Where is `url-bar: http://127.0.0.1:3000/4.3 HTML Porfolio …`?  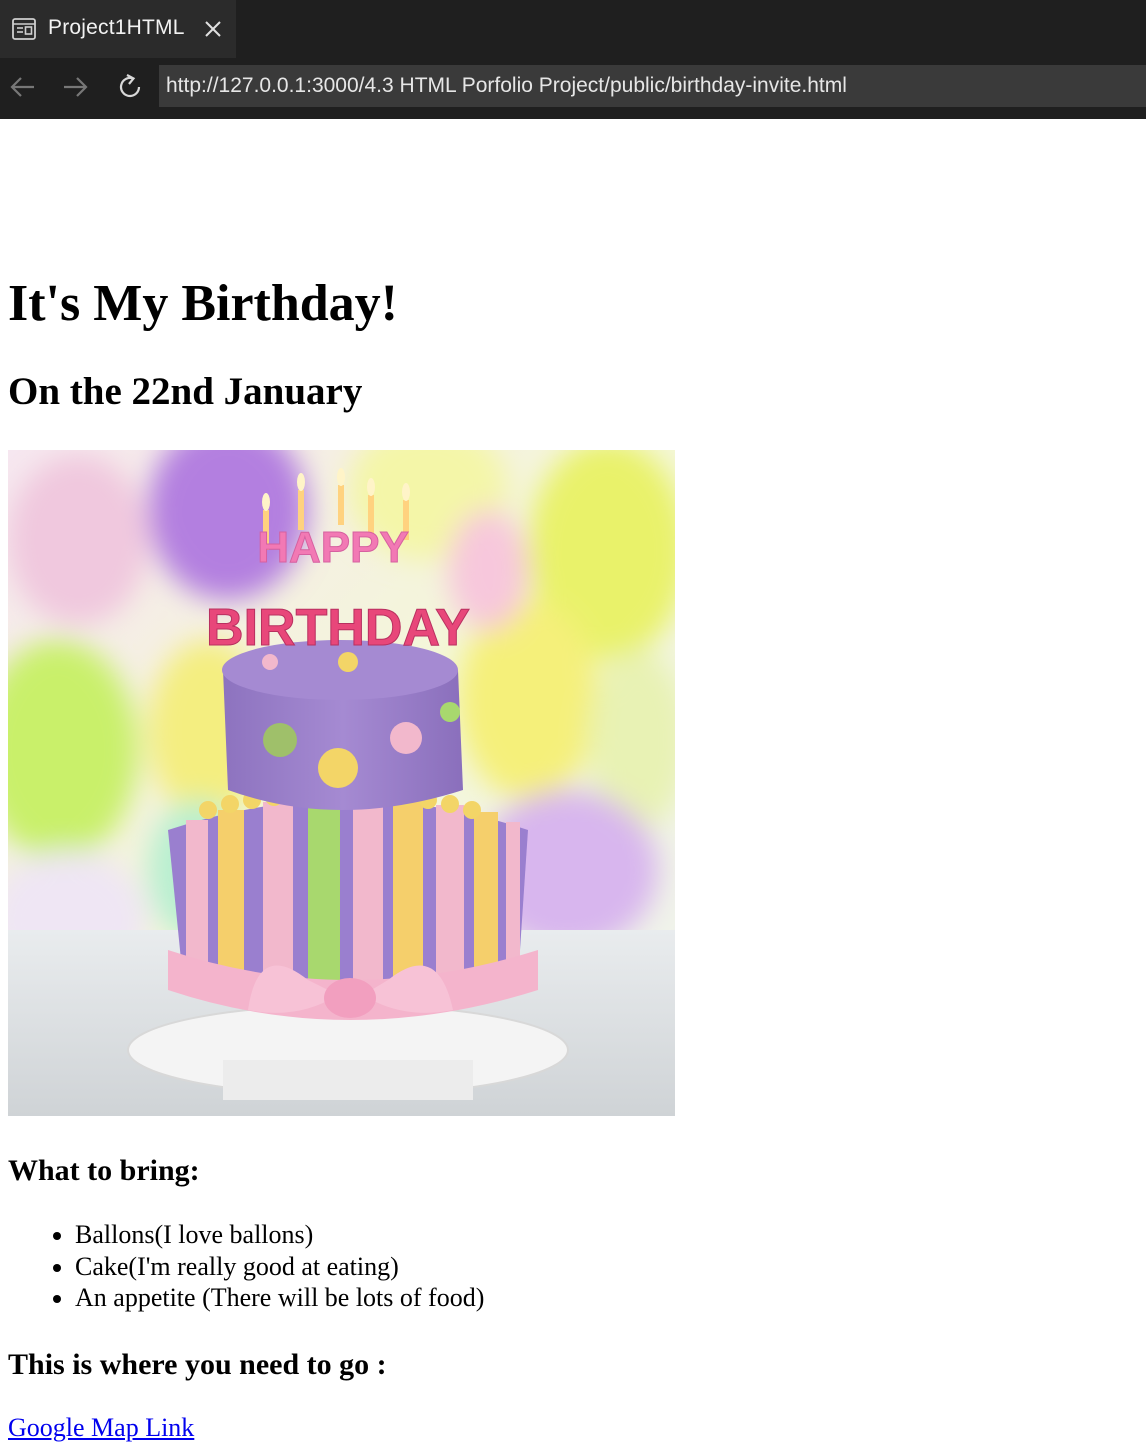
url-bar: http://127.0.0.1:3000/4.3 HTML Porfolio … is located at coordinates (652, 86).